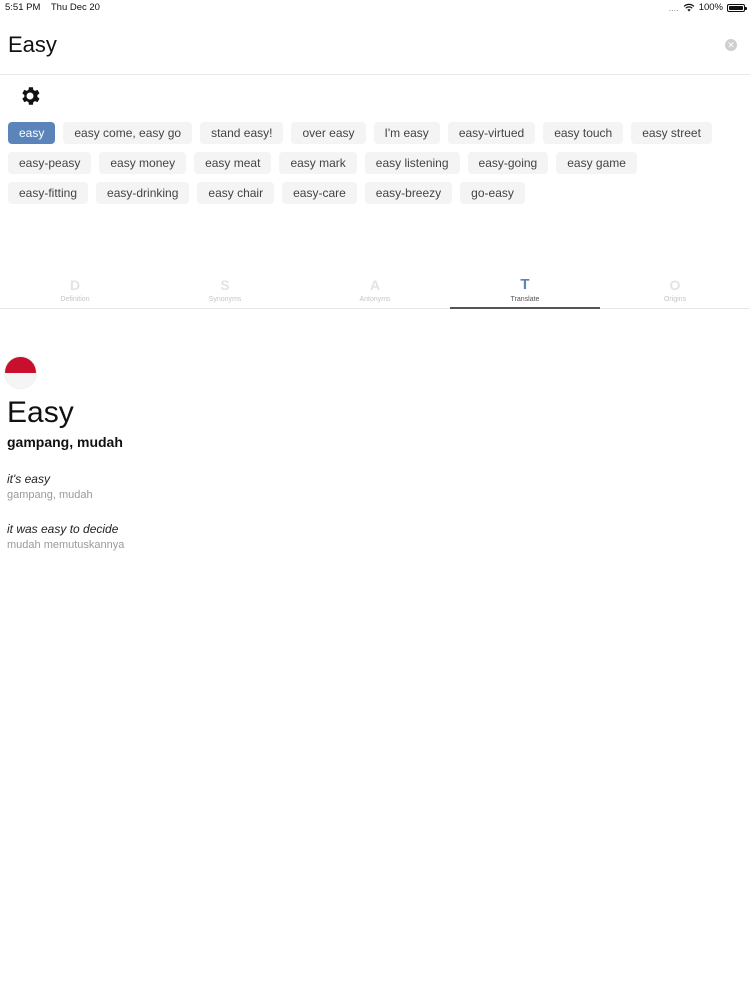 The width and height of the screenshot is (750, 1000). What do you see at coordinates (28, 479) in the screenshot?
I see `example-phrase: it's easy` at bounding box center [28, 479].